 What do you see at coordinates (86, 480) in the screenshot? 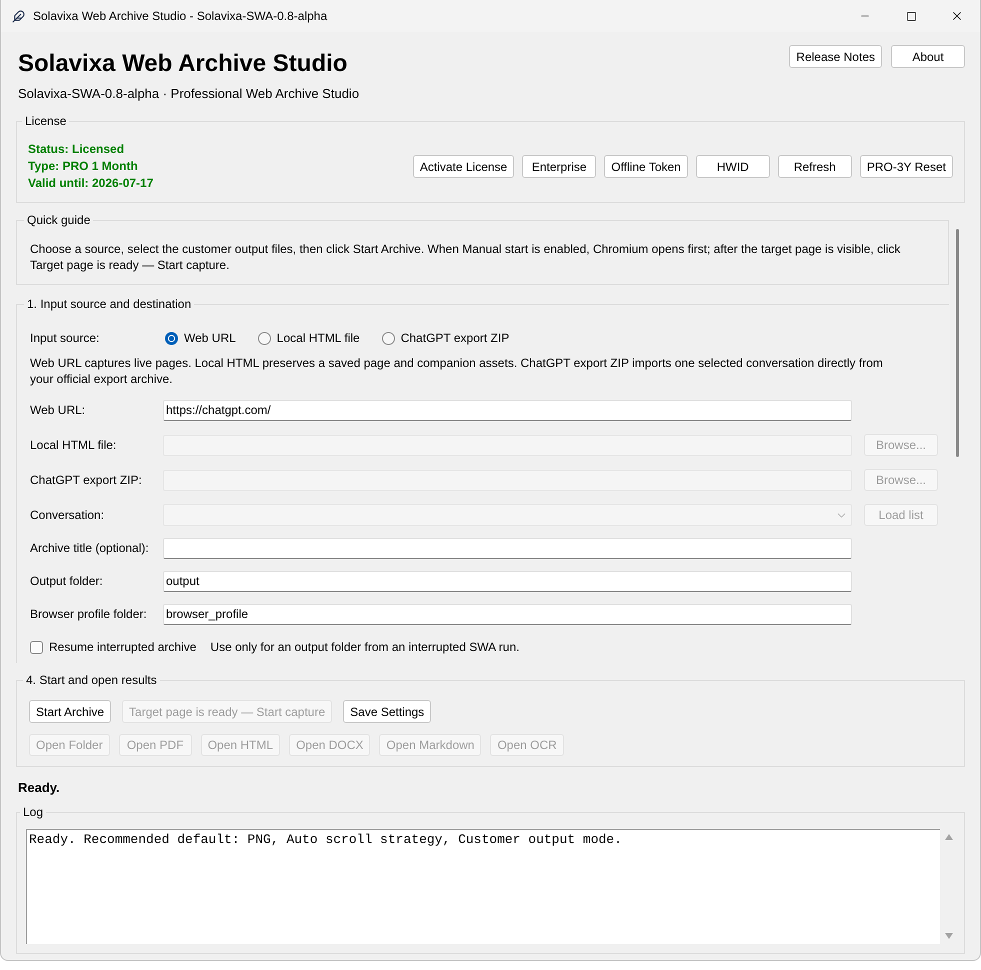
I see `field-label: ChatGPT export ZIP:` at bounding box center [86, 480].